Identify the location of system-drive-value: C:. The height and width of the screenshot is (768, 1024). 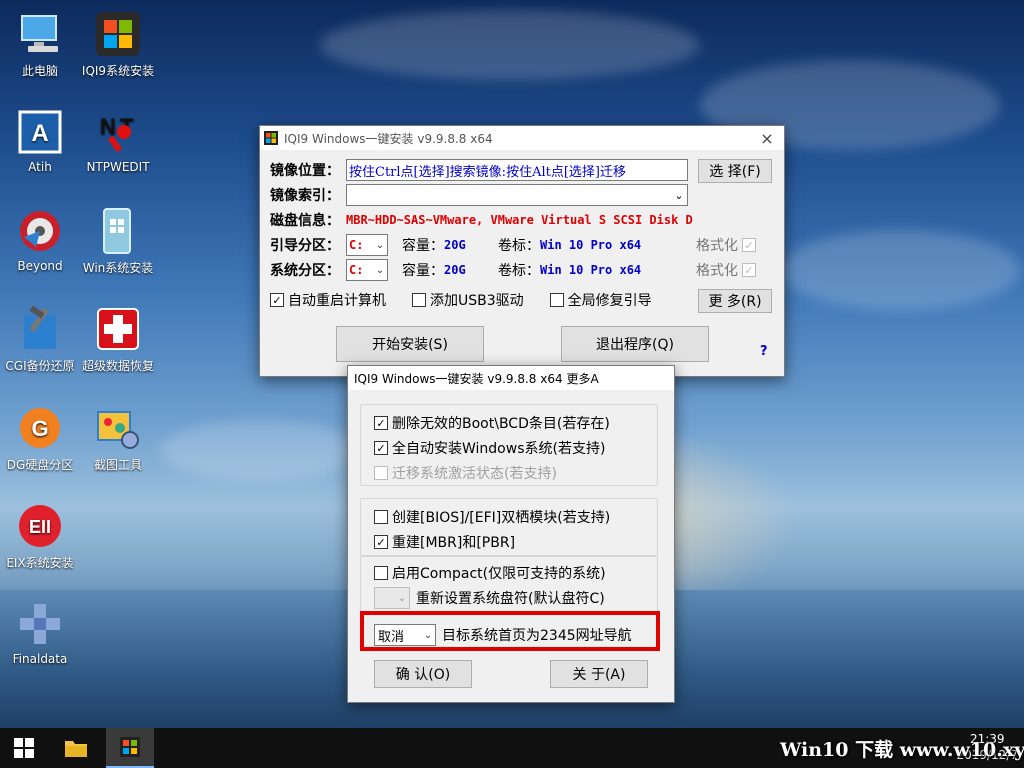
(356, 270).